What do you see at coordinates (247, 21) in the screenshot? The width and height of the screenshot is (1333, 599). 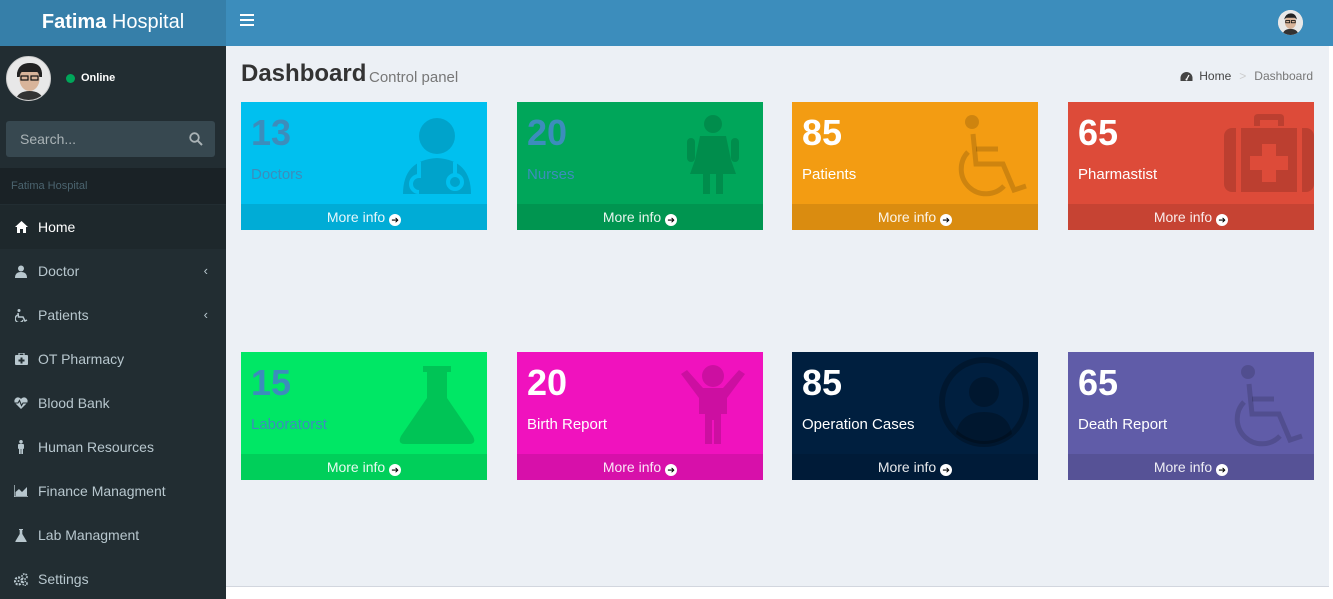 I see `sidebar-toggle-icon` at bounding box center [247, 21].